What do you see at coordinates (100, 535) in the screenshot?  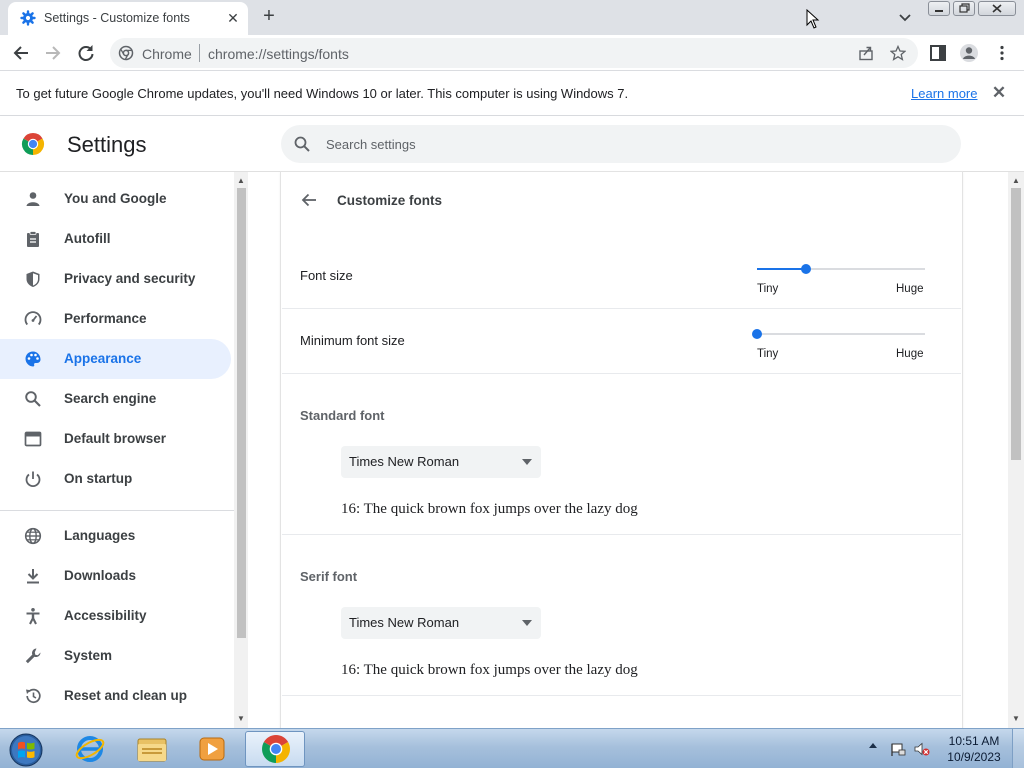 I see `sidebar-item-label: Languages` at bounding box center [100, 535].